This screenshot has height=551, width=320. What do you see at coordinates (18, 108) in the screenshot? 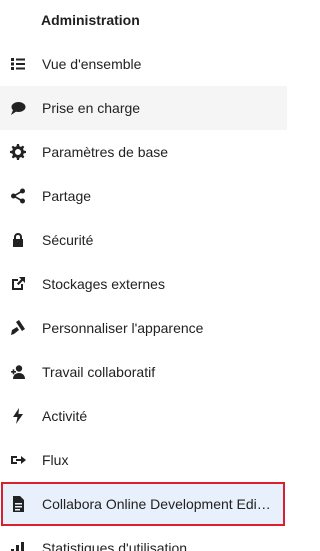
I see `speech-bubble-icon` at bounding box center [18, 108].